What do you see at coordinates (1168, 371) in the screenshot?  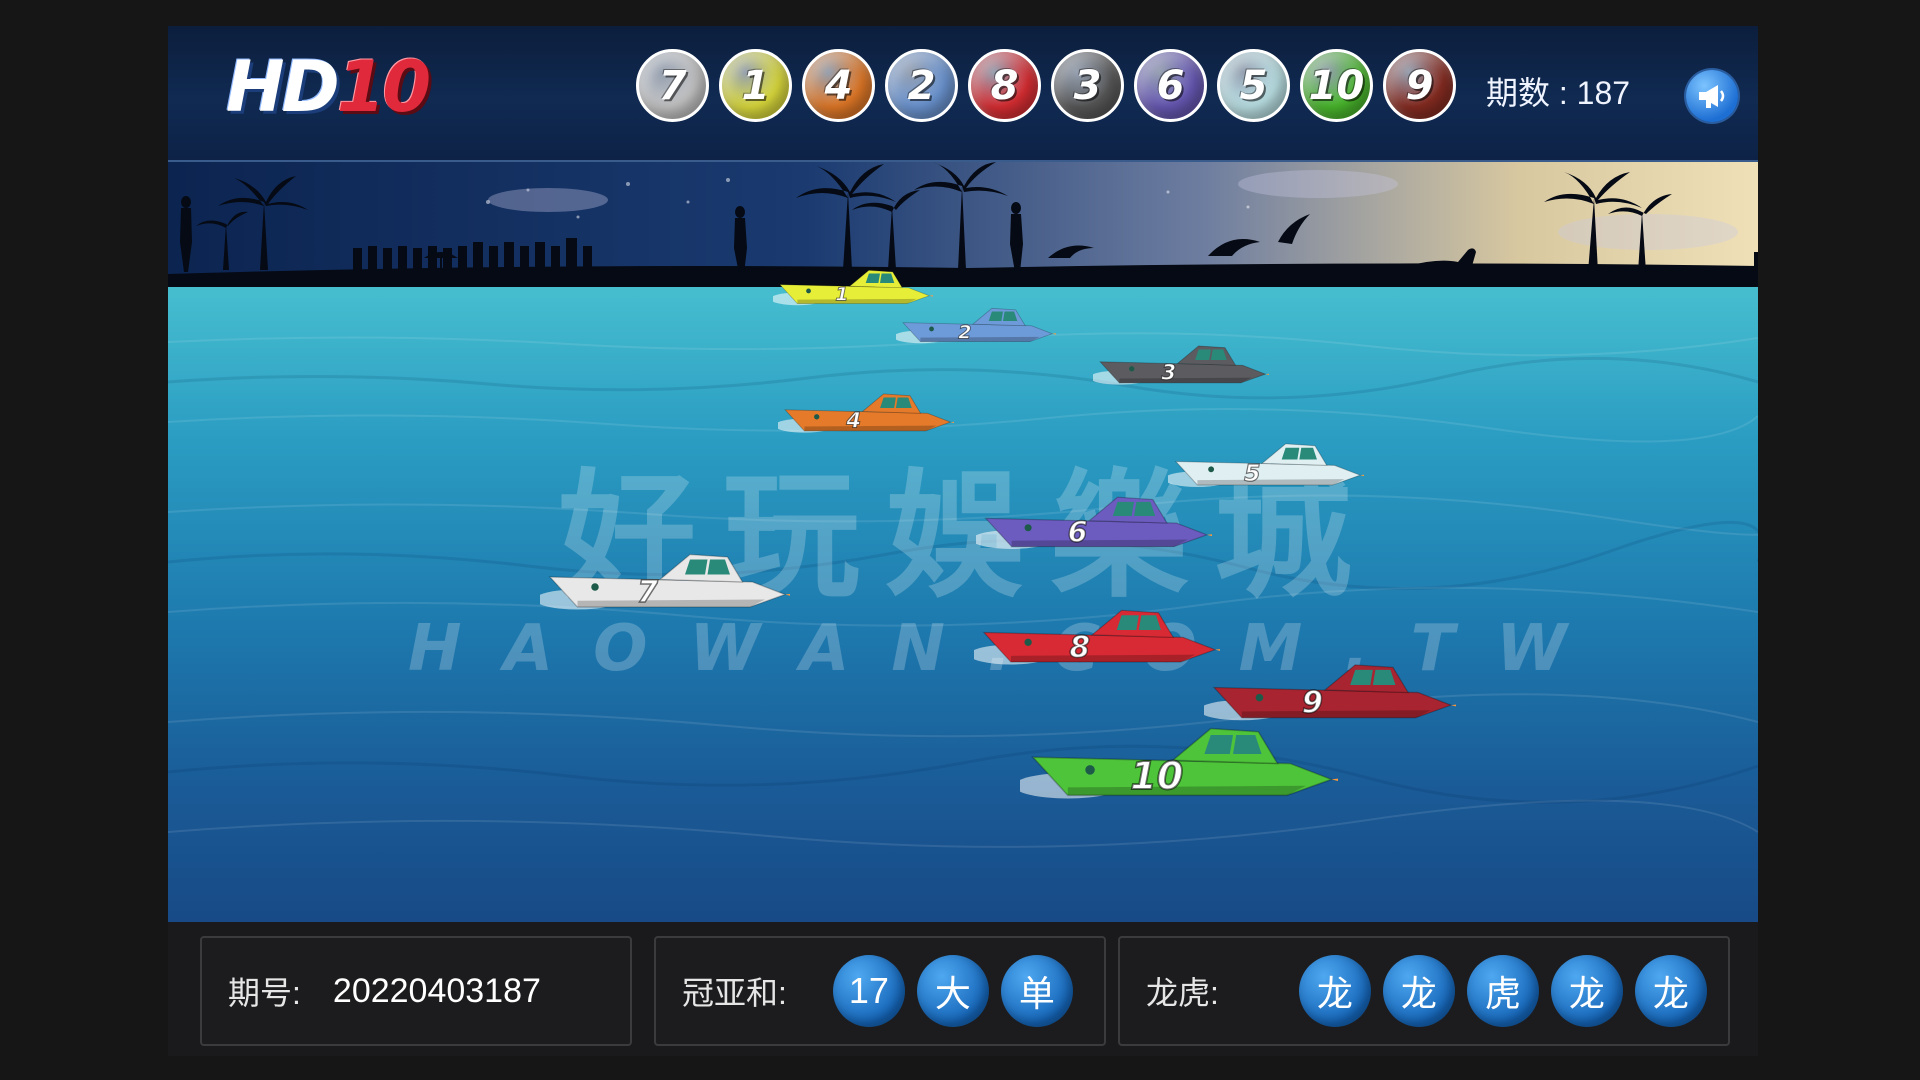 I see `boat-number: 3` at bounding box center [1168, 371].